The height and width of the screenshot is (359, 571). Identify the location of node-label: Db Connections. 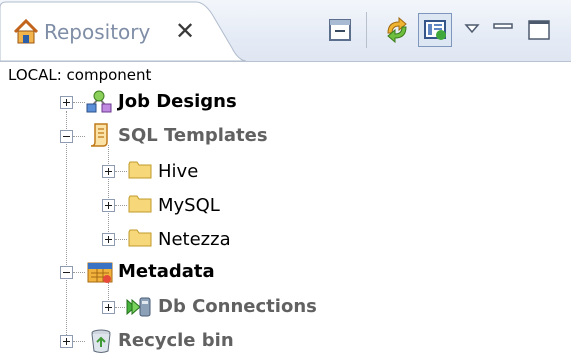
(237, 306).